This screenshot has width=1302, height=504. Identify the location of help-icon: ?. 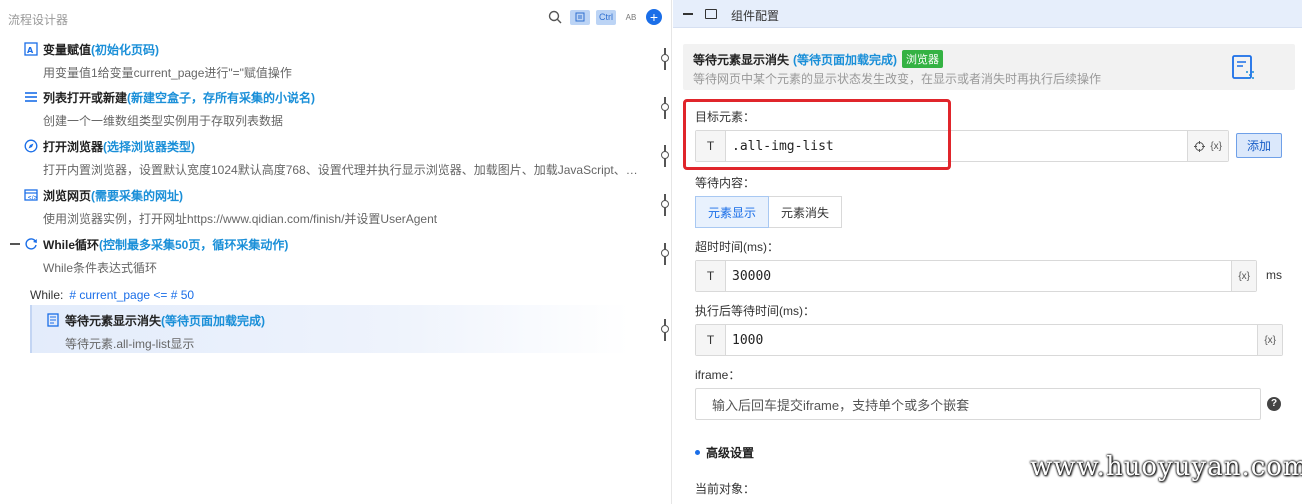
(1274, 404).